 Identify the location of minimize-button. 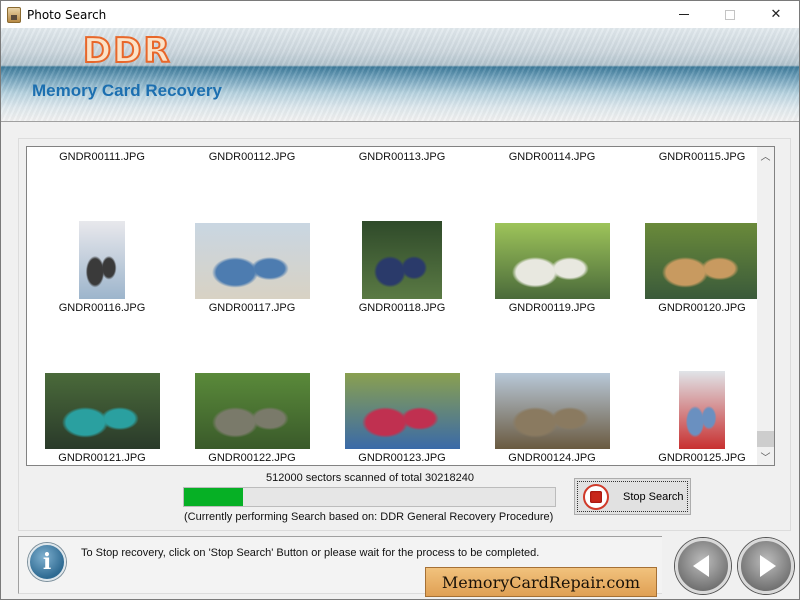
(684, 14).